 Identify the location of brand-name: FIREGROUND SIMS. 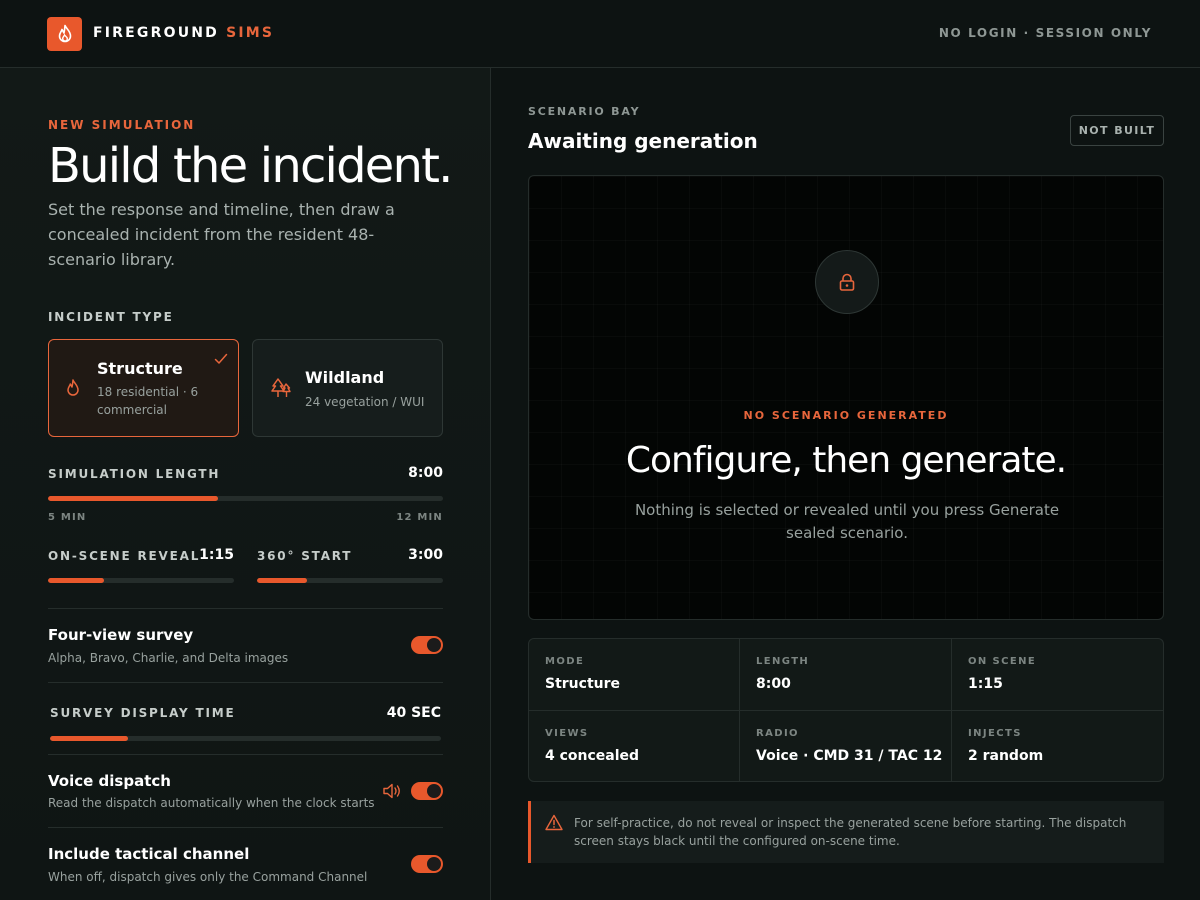
(183, 33).